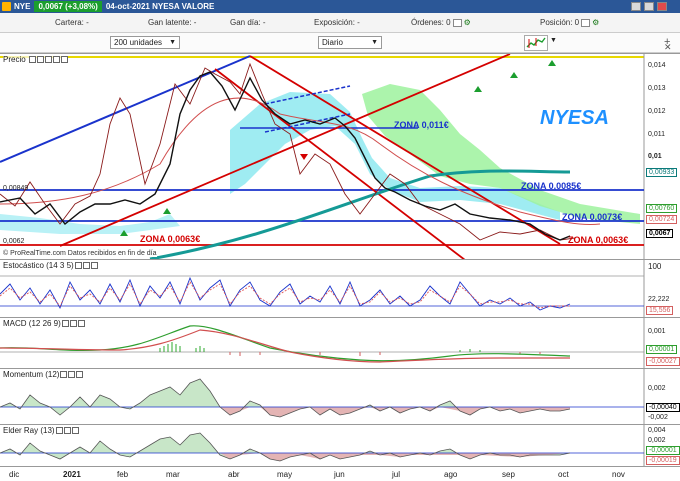 This screenshot has height=481, width=680. I want to click on price-panel-title: Precio, so click(35, 59).